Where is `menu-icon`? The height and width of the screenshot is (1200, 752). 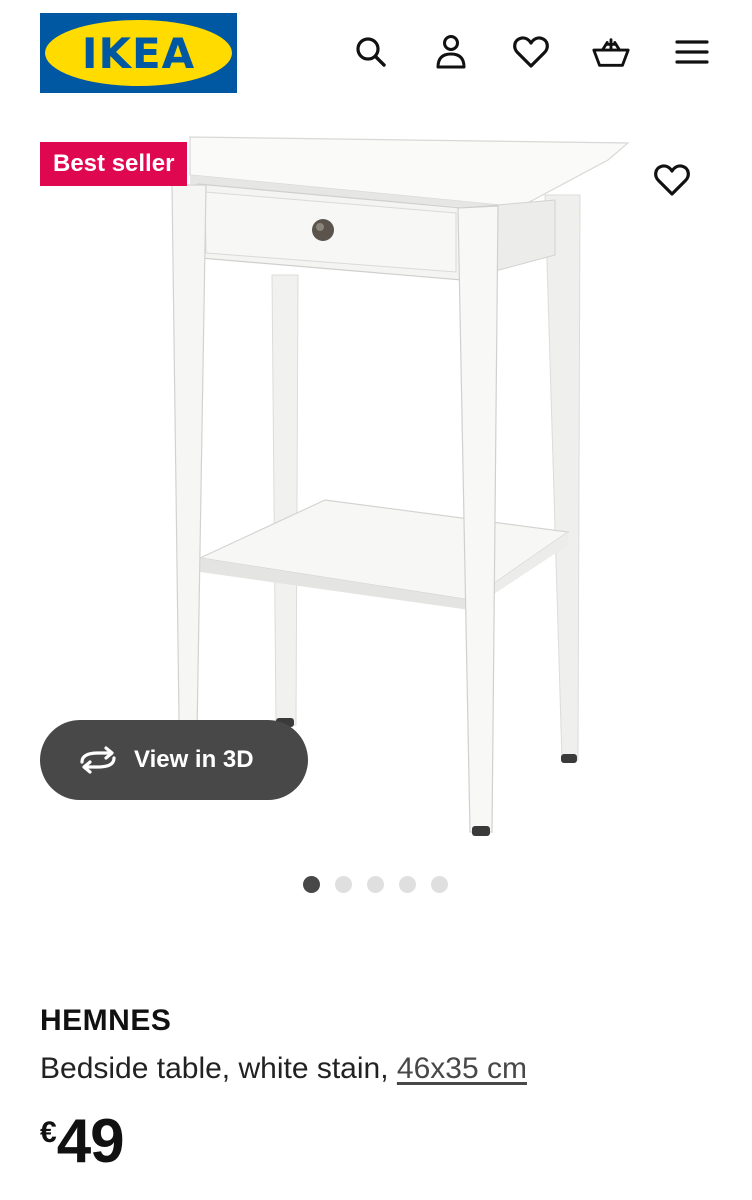
menu-icon is located at coordinates (692, 52).